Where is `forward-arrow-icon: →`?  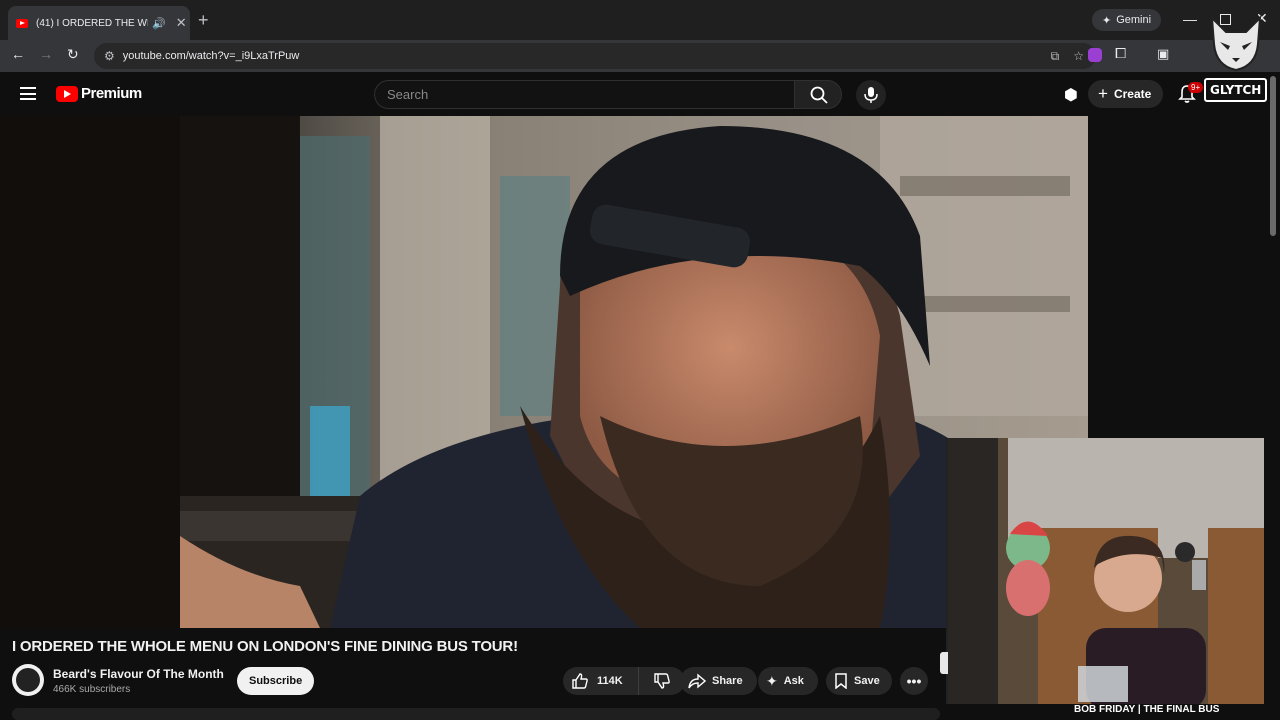
forward-arrow-icon: → is located at coordinates (46, 54).